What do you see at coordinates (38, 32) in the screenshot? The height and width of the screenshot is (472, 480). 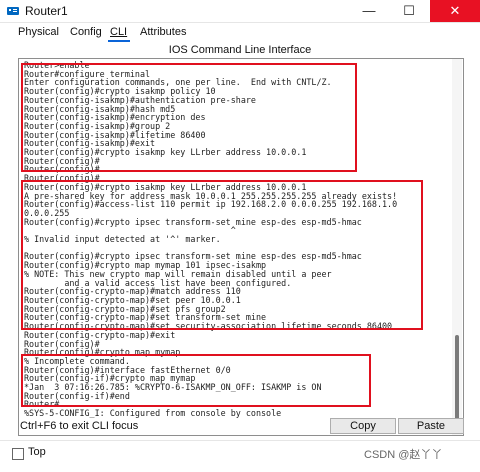 I see `tab-physical: Physical` at bounding box center [38, 32].